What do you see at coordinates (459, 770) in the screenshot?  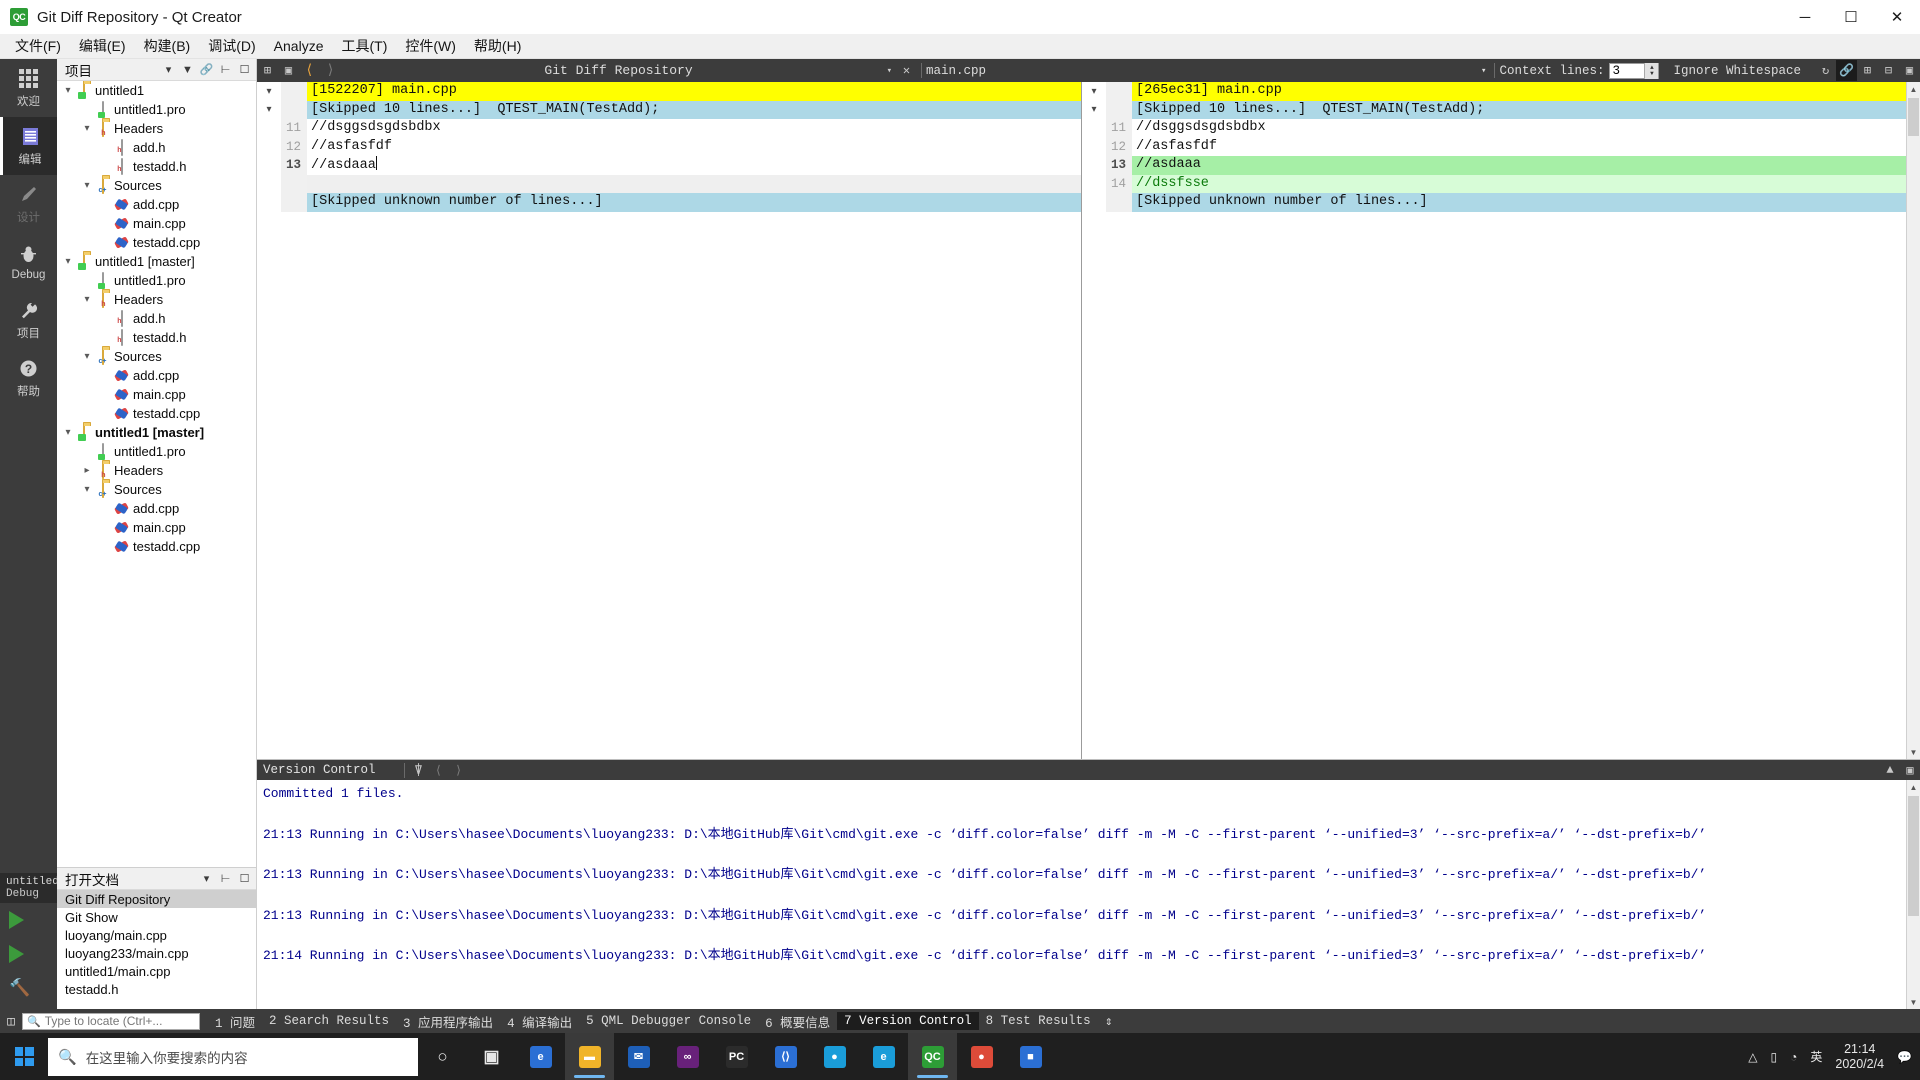 I see `chevron-right-icon: ⟩` at bounding box center [459, 770].